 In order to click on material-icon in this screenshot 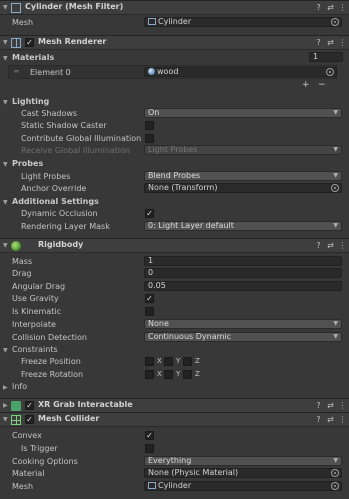, I will do `click(151, 71)`.